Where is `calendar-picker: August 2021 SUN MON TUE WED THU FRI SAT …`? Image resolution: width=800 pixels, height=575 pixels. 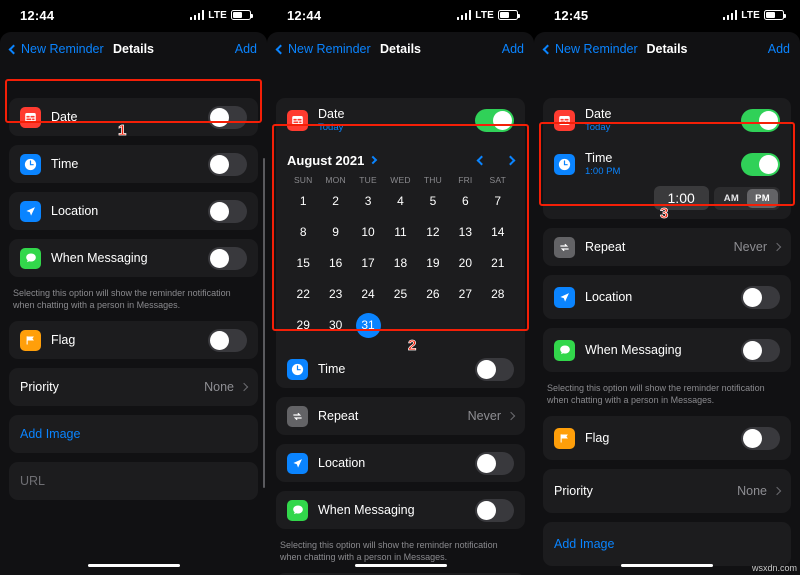 calendar-picker: August 2021 SUN MON TUE WED THU FRI SAT … is located at coordinates (400, 246).